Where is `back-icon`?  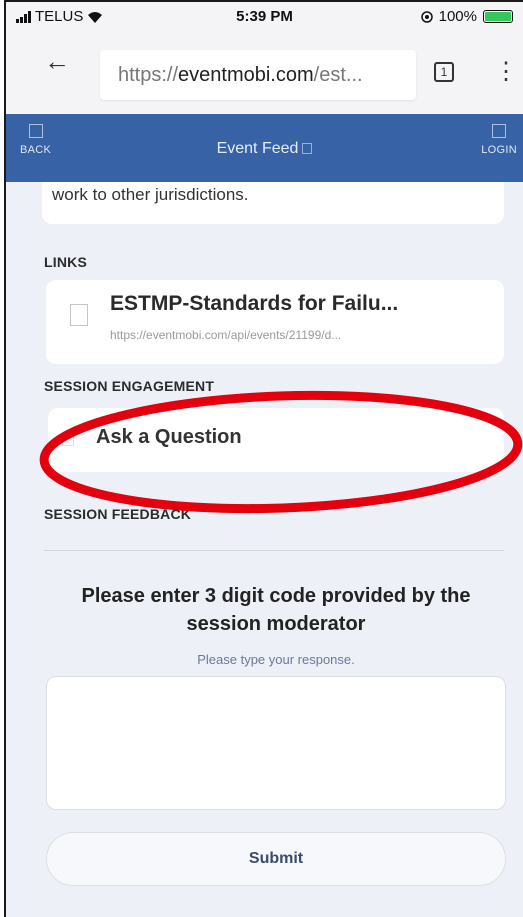 back-icon is located at coordinates (35, 131).